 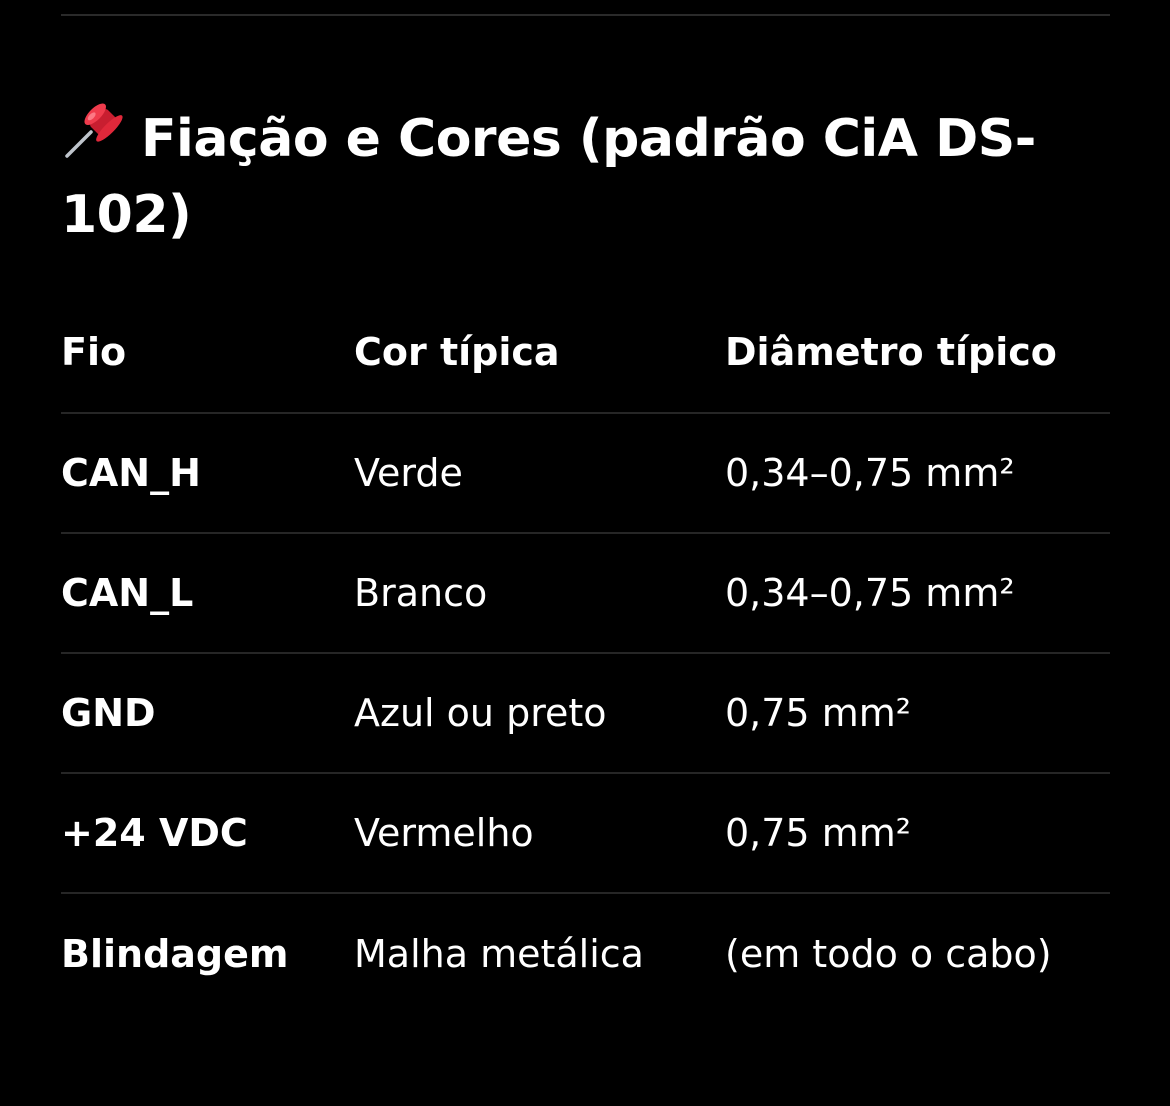 What do you see at coordinates (421, 593) in the screenshot?
I see `wire-color: Branco` at bounding box center [421, 593].